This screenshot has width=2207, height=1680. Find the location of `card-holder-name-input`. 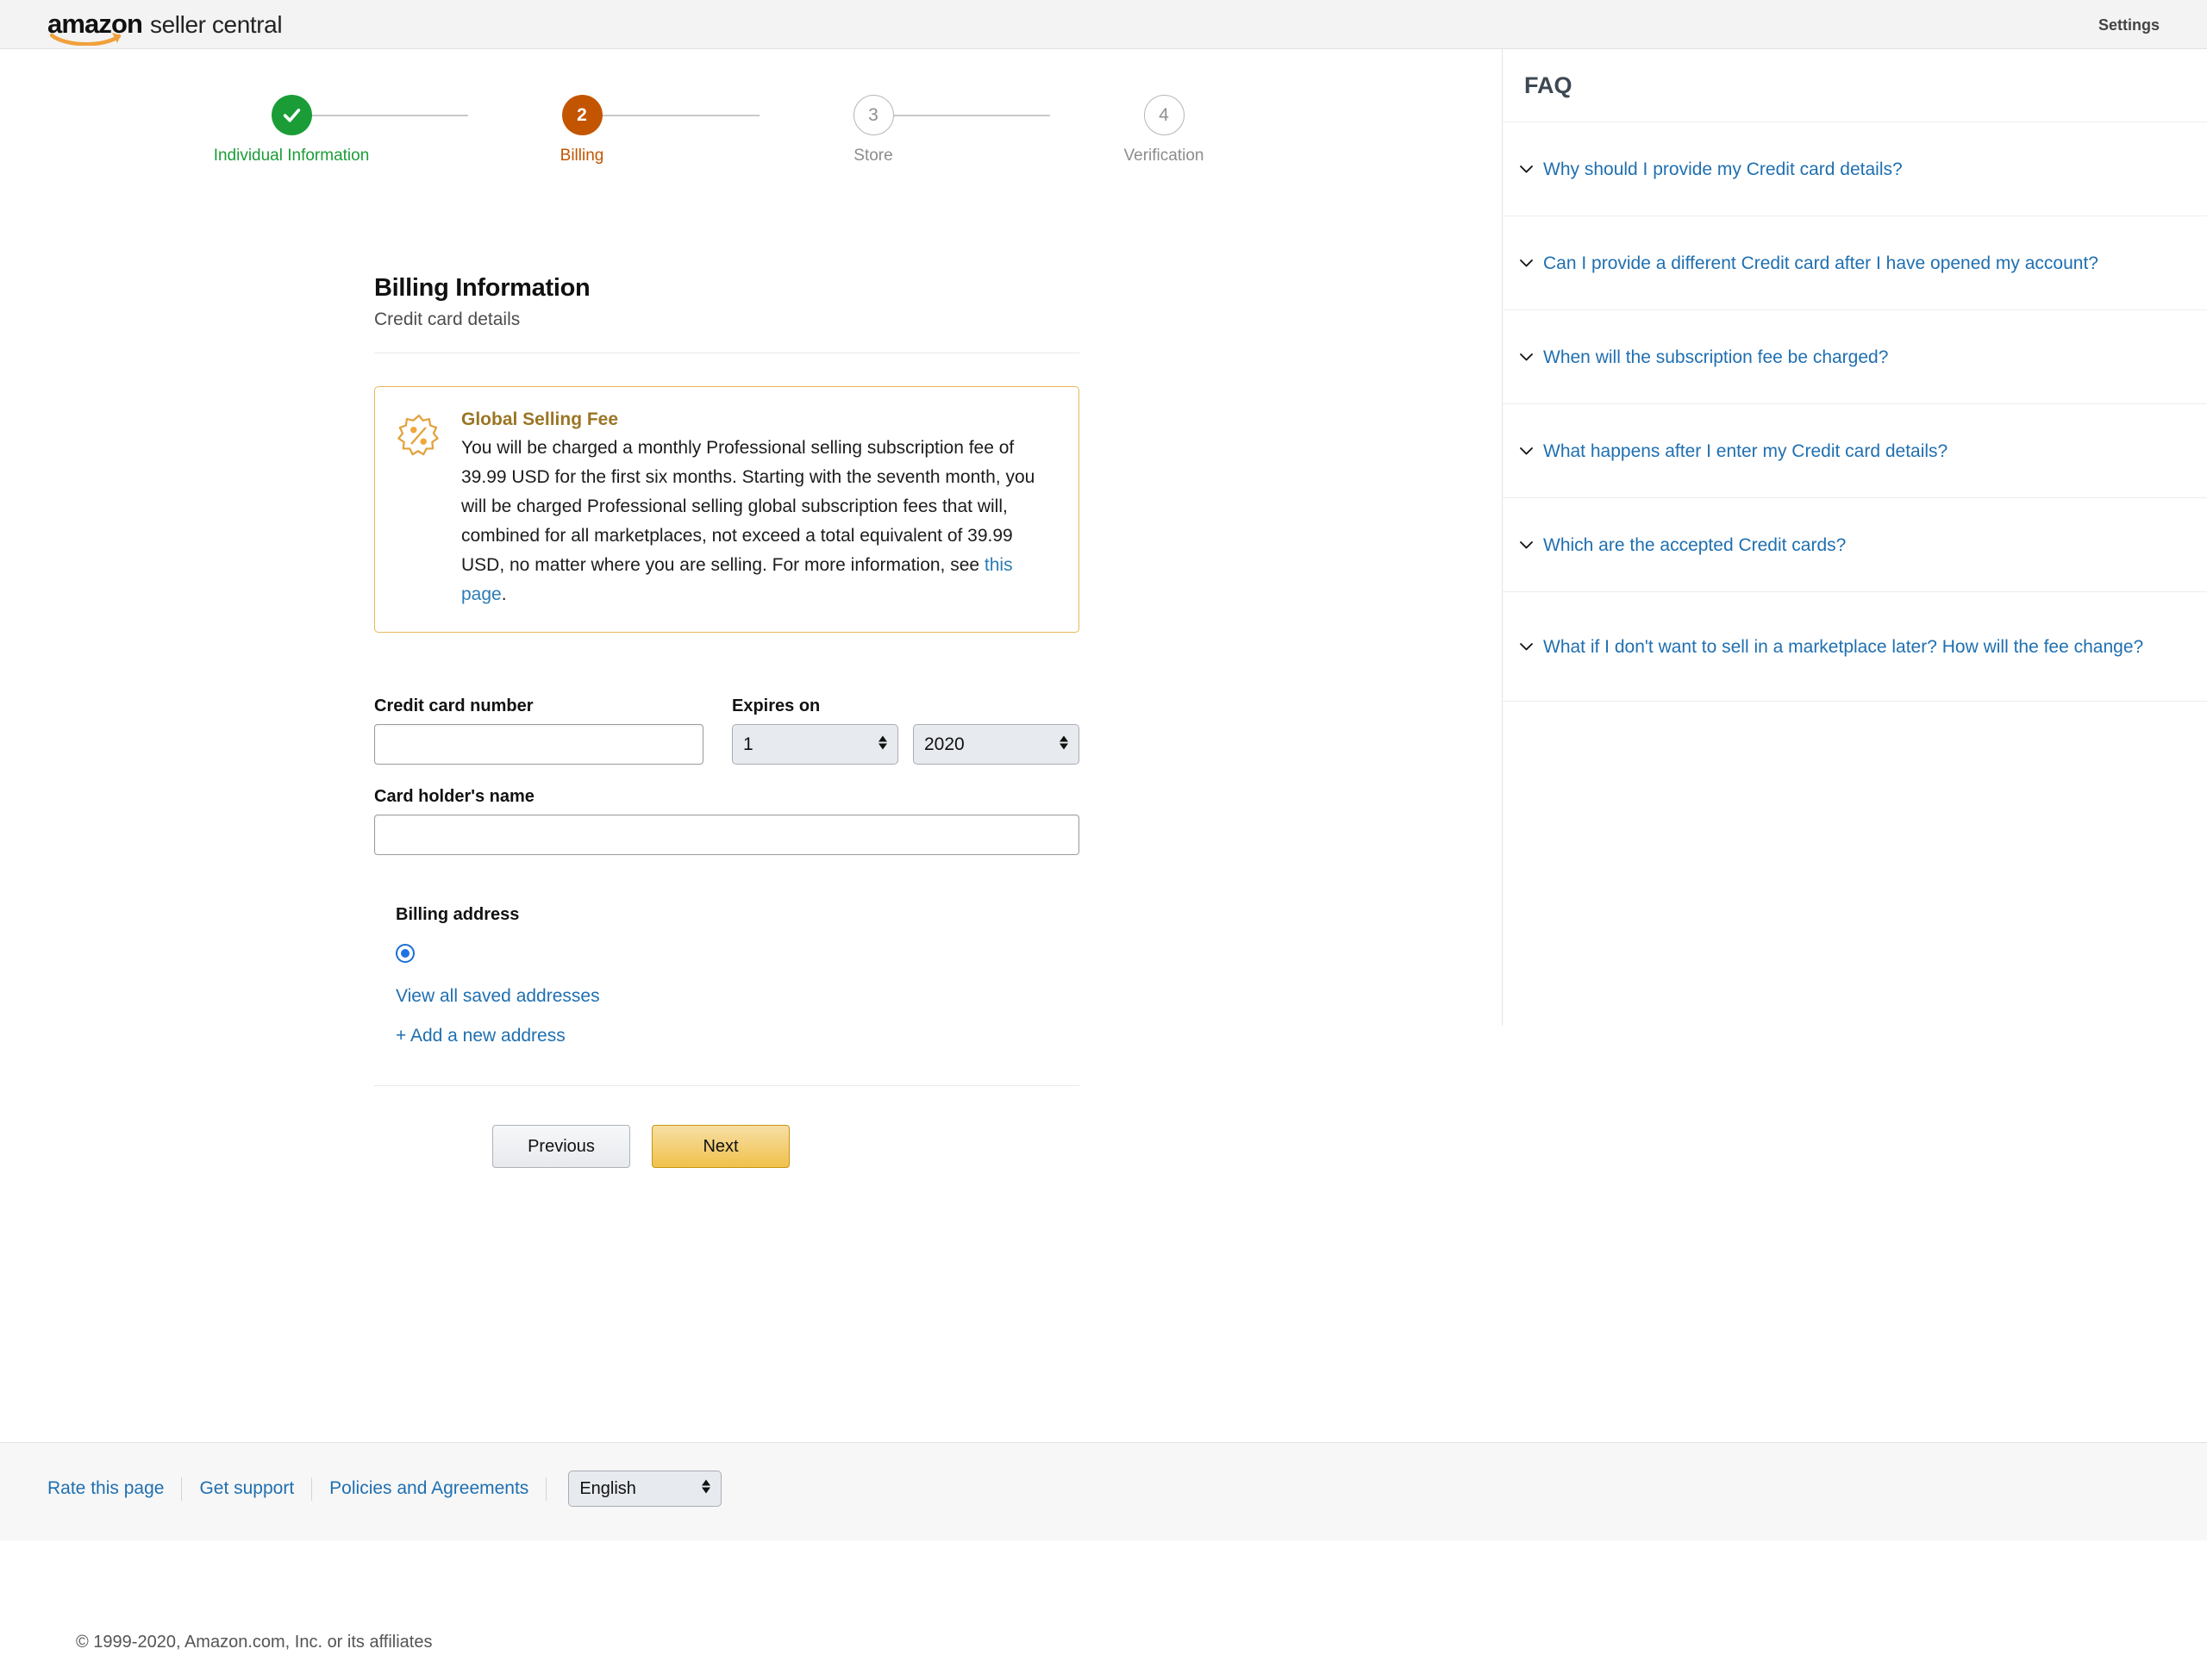

card-holder-name-input is located at coordinates (726, 835).